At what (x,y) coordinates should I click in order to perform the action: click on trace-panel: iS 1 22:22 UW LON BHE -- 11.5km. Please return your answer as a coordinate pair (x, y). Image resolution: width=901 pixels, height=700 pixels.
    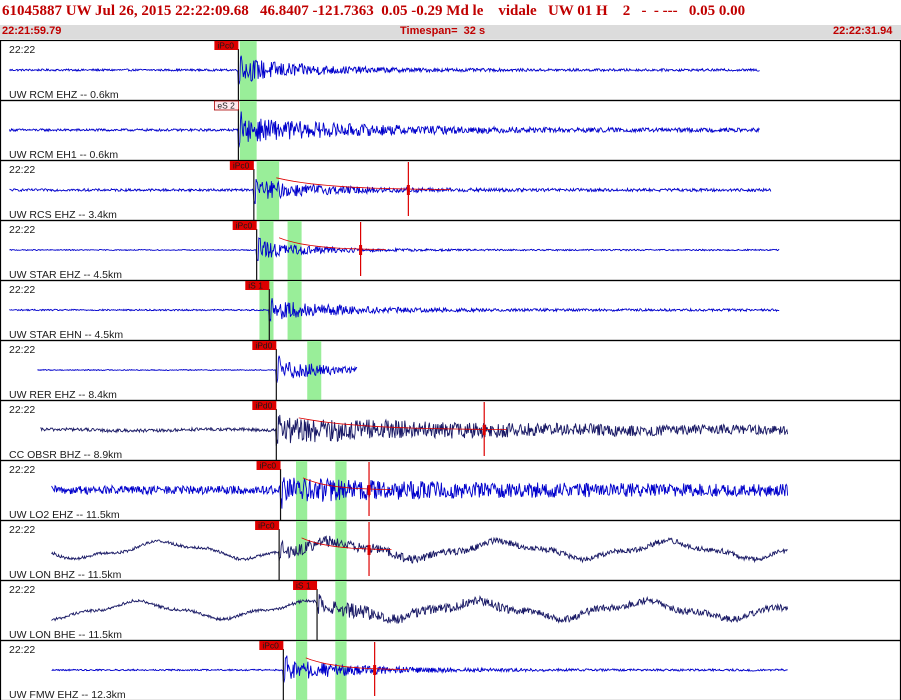
    Looking at the image, I should click on (450, 610).